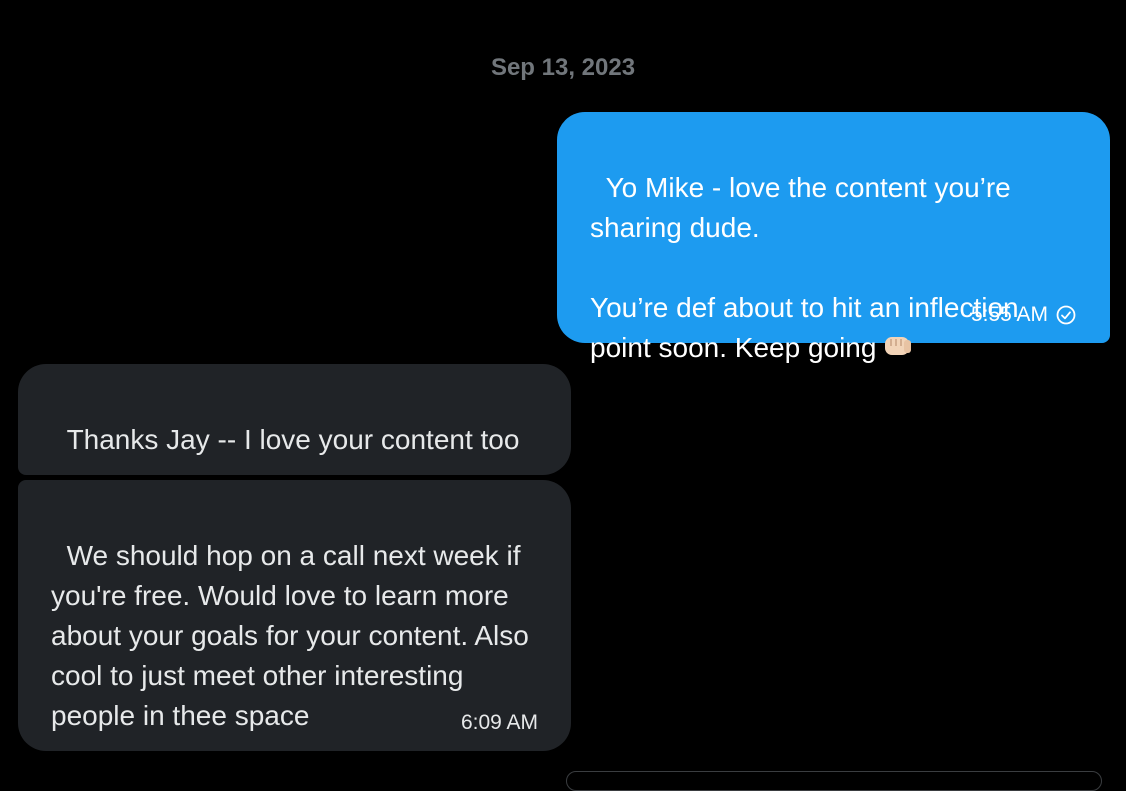 This screenshot has width=1126, height=791. What do you see at coordinates (499, 722) in the screenshot?
I see `message-timestamp: 6:09 AM` at bounding box center [499, 722].